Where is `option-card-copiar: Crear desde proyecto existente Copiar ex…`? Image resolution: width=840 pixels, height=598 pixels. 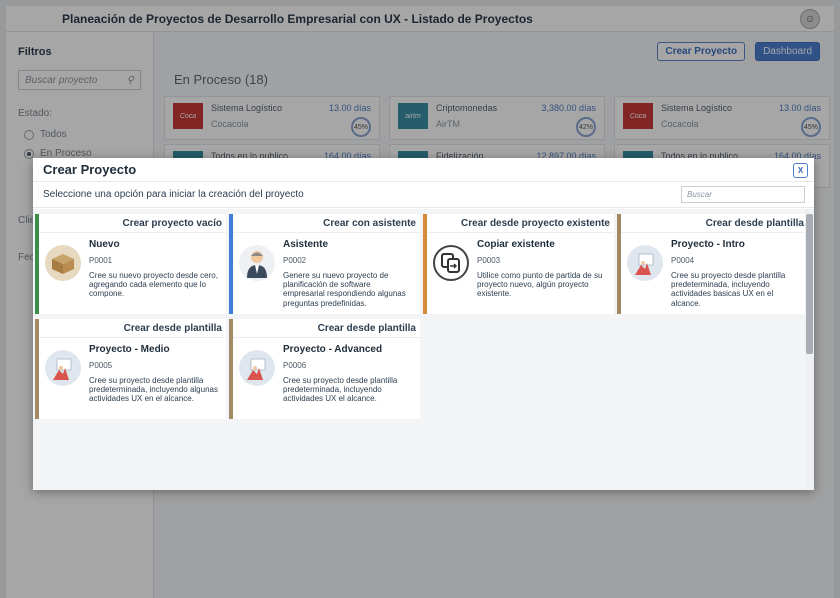
option-card-copiar: Crear desde proyecto existente Copiar ex… is located at coordinates (518, 264).